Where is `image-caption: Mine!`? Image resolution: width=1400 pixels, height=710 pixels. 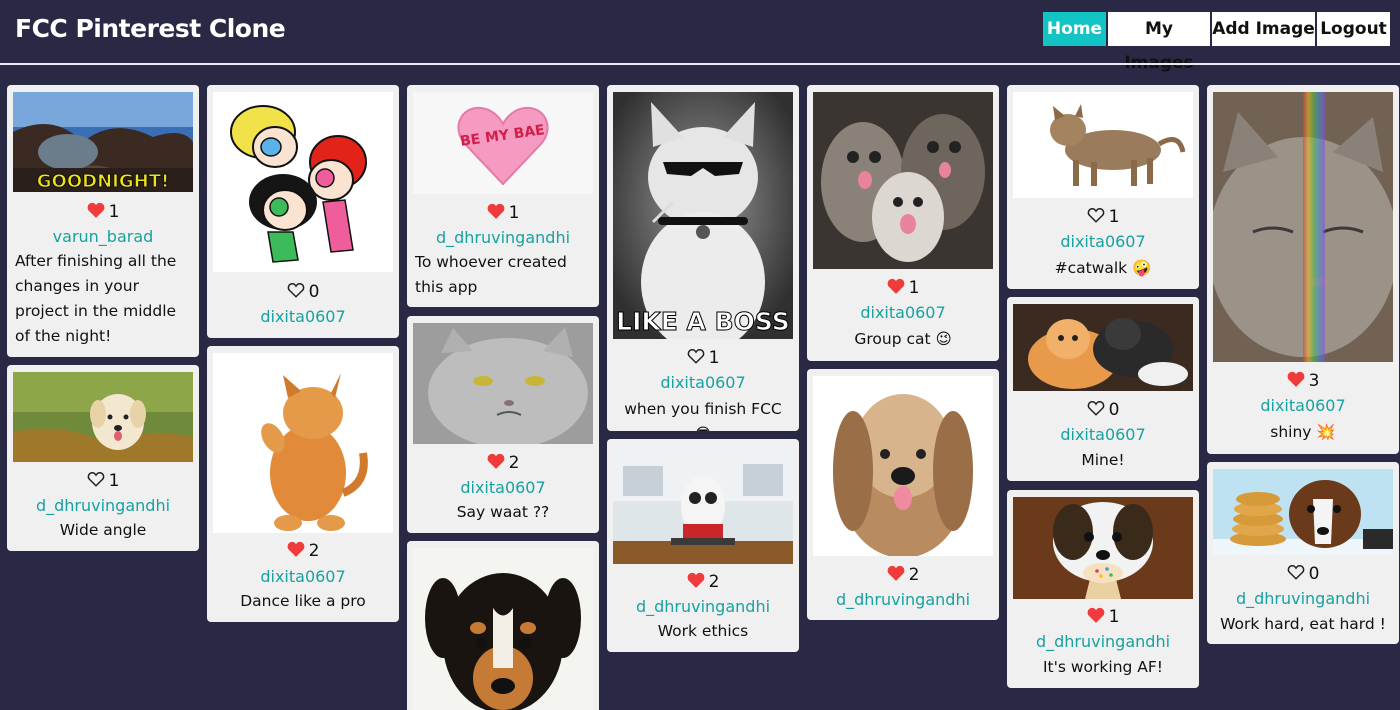 image-caption: Mine! is located at coordinates (1103, 460).